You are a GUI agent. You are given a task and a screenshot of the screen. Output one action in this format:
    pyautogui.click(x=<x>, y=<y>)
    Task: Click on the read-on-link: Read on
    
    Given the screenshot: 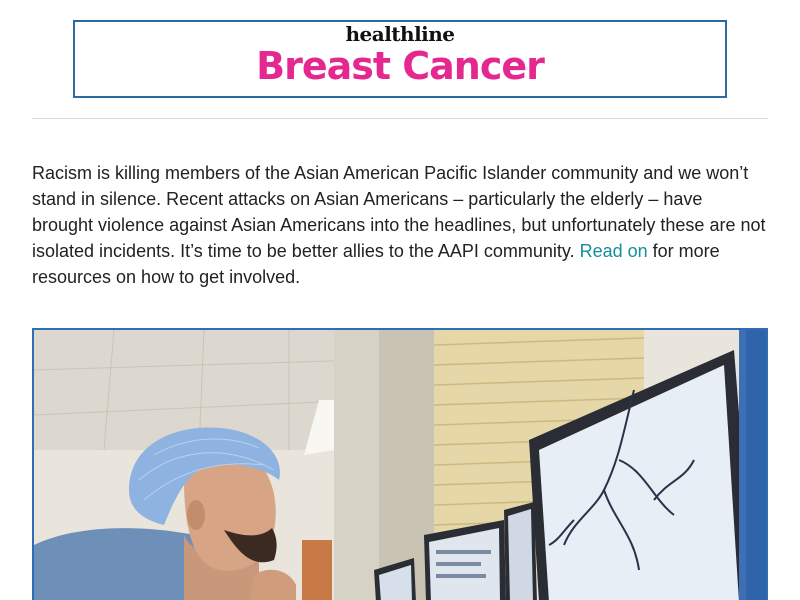 What is the action you would take?
    pyautogui.click(x=614, y=251)
    